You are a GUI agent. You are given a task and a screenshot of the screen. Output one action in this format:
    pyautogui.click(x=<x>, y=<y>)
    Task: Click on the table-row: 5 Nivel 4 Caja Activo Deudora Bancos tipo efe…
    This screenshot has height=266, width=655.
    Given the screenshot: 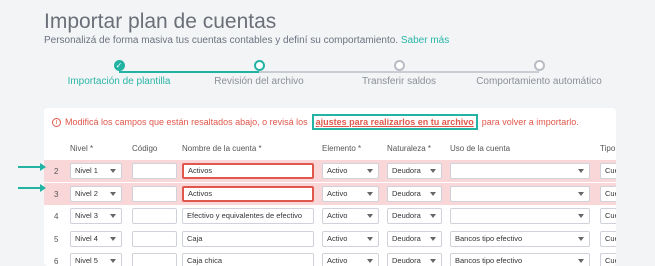 What is the action you would take?
    pyautogui.click(x=330, y=239)
    